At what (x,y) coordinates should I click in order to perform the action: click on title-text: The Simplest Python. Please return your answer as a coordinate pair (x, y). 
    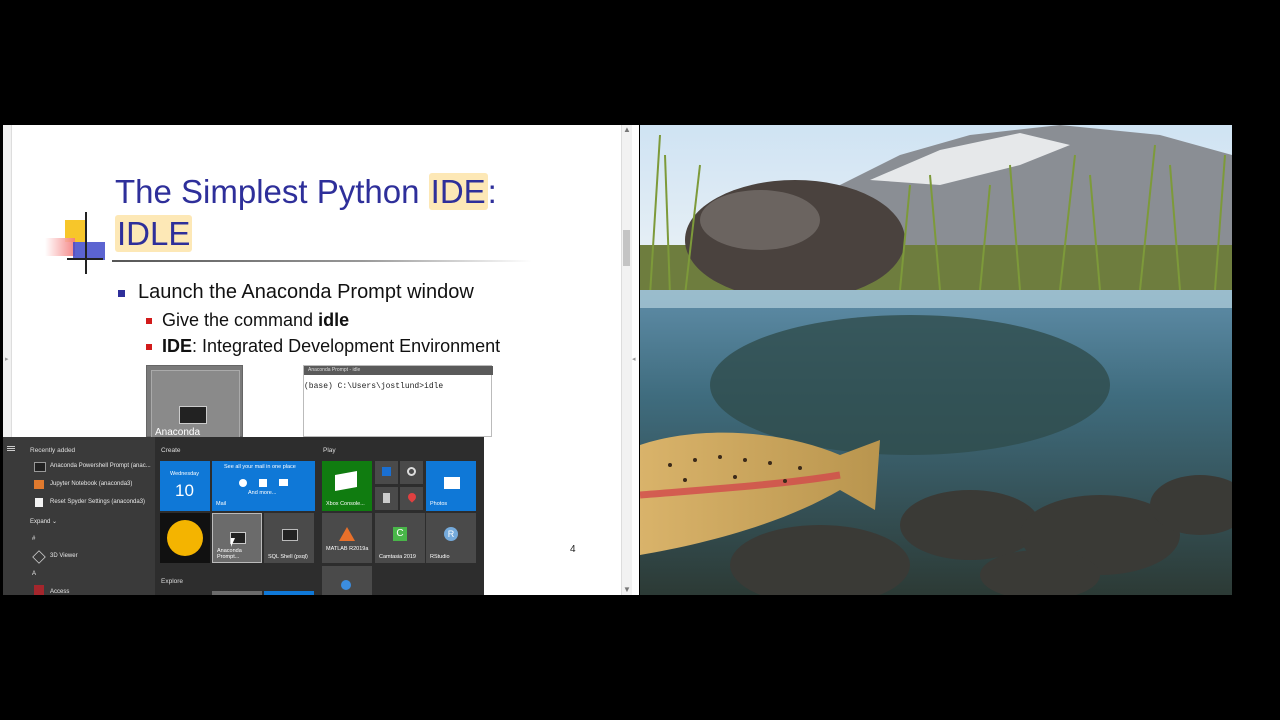
    Looking at the image, I should click on (272, 191).